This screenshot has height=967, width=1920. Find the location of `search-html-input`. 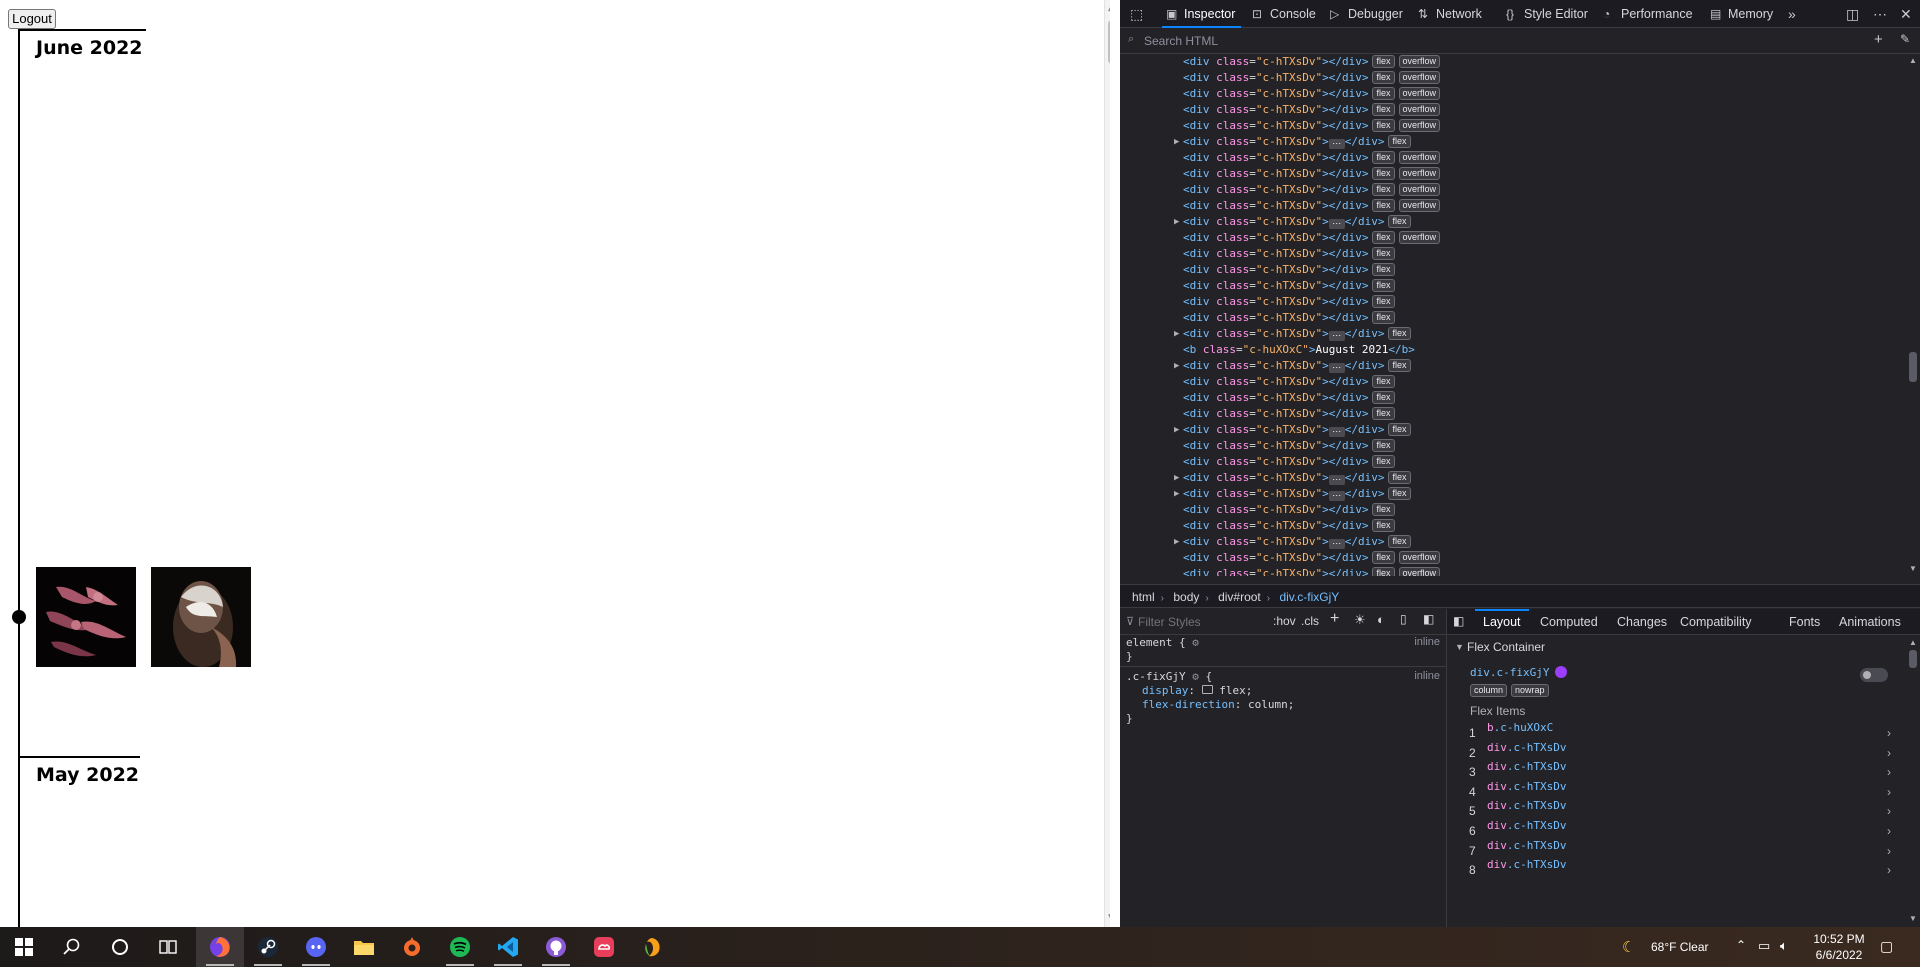

search-html-input is located at coordinates (1494, 41).